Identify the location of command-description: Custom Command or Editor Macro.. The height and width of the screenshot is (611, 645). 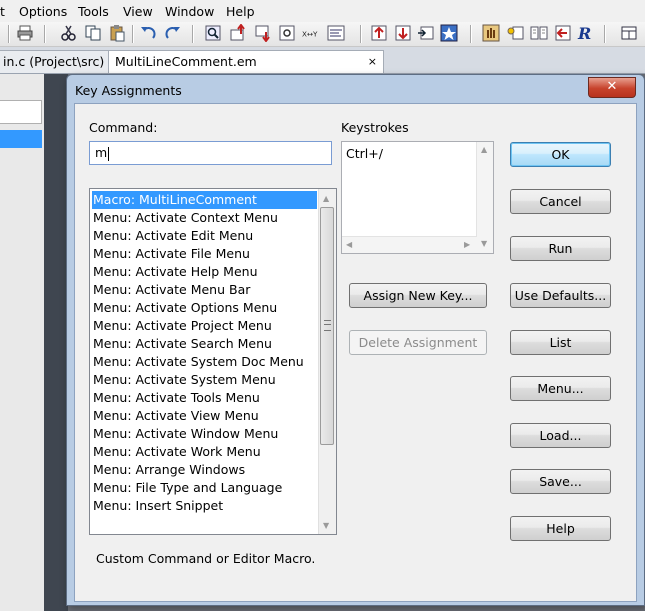
(206, 558).